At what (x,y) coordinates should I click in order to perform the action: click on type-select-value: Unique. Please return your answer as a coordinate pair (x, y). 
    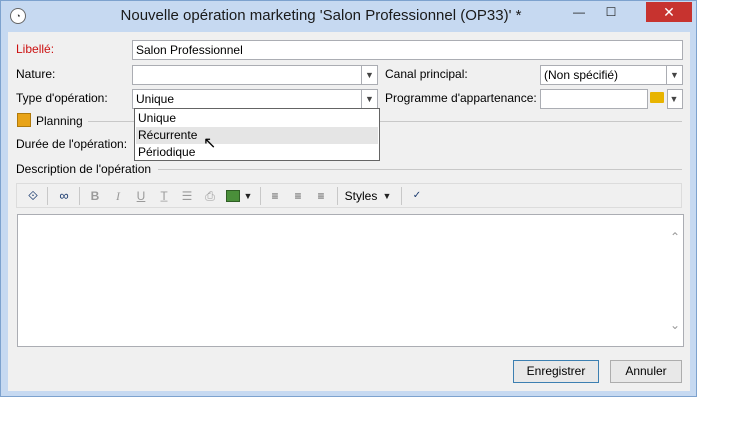
    Looking at the image, I should click on (155, 99).